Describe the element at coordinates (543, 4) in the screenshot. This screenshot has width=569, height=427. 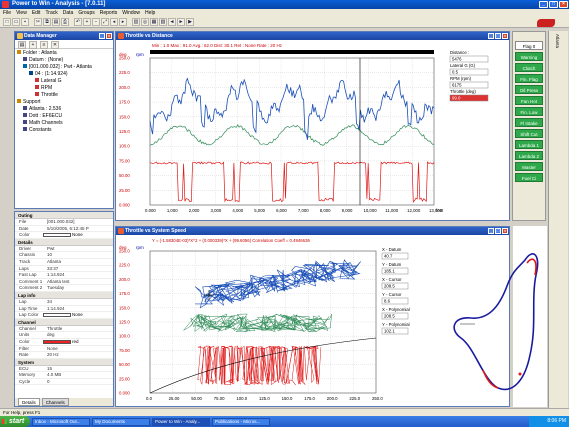
I see `minimize-button: _` at that location.